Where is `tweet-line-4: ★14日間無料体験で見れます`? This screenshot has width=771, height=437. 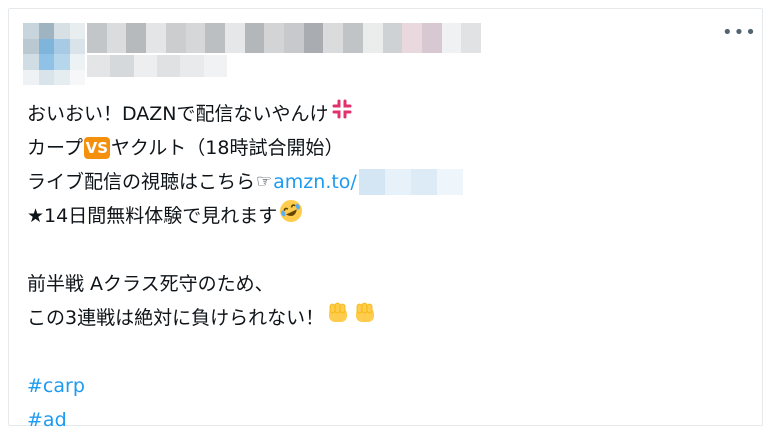 tweet-line-4: ★14日間無料体験で見れます is located at coordinates (387, 216).